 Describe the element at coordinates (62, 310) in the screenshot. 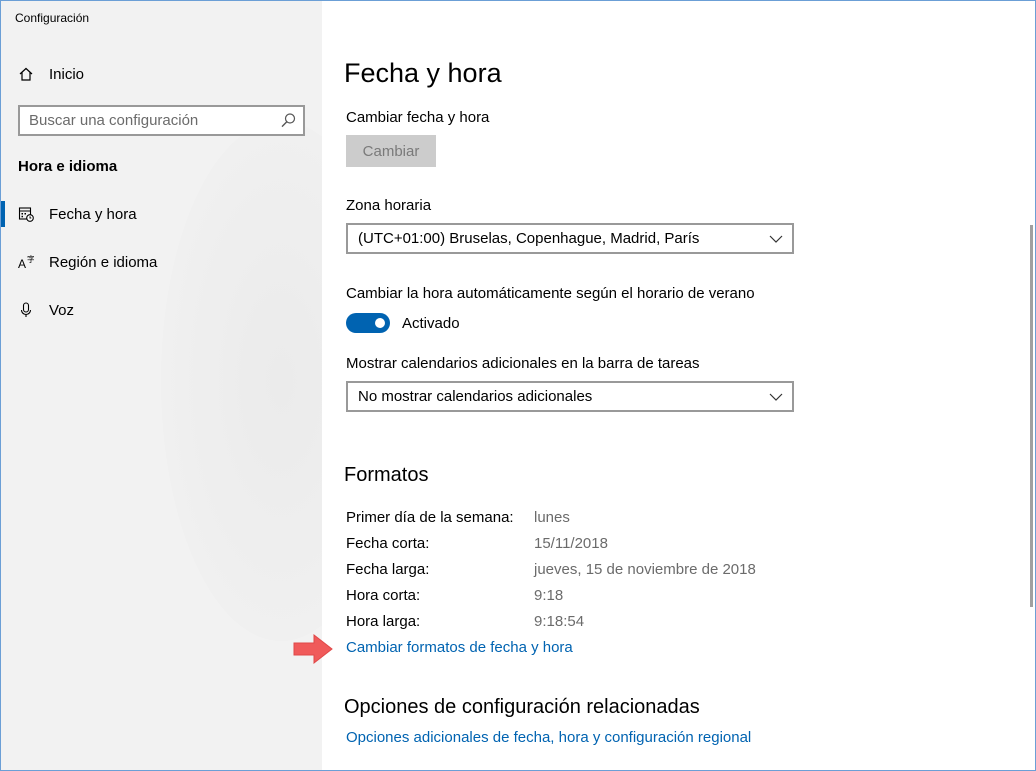

I see `sidebar-item-label: Voz` at that location.